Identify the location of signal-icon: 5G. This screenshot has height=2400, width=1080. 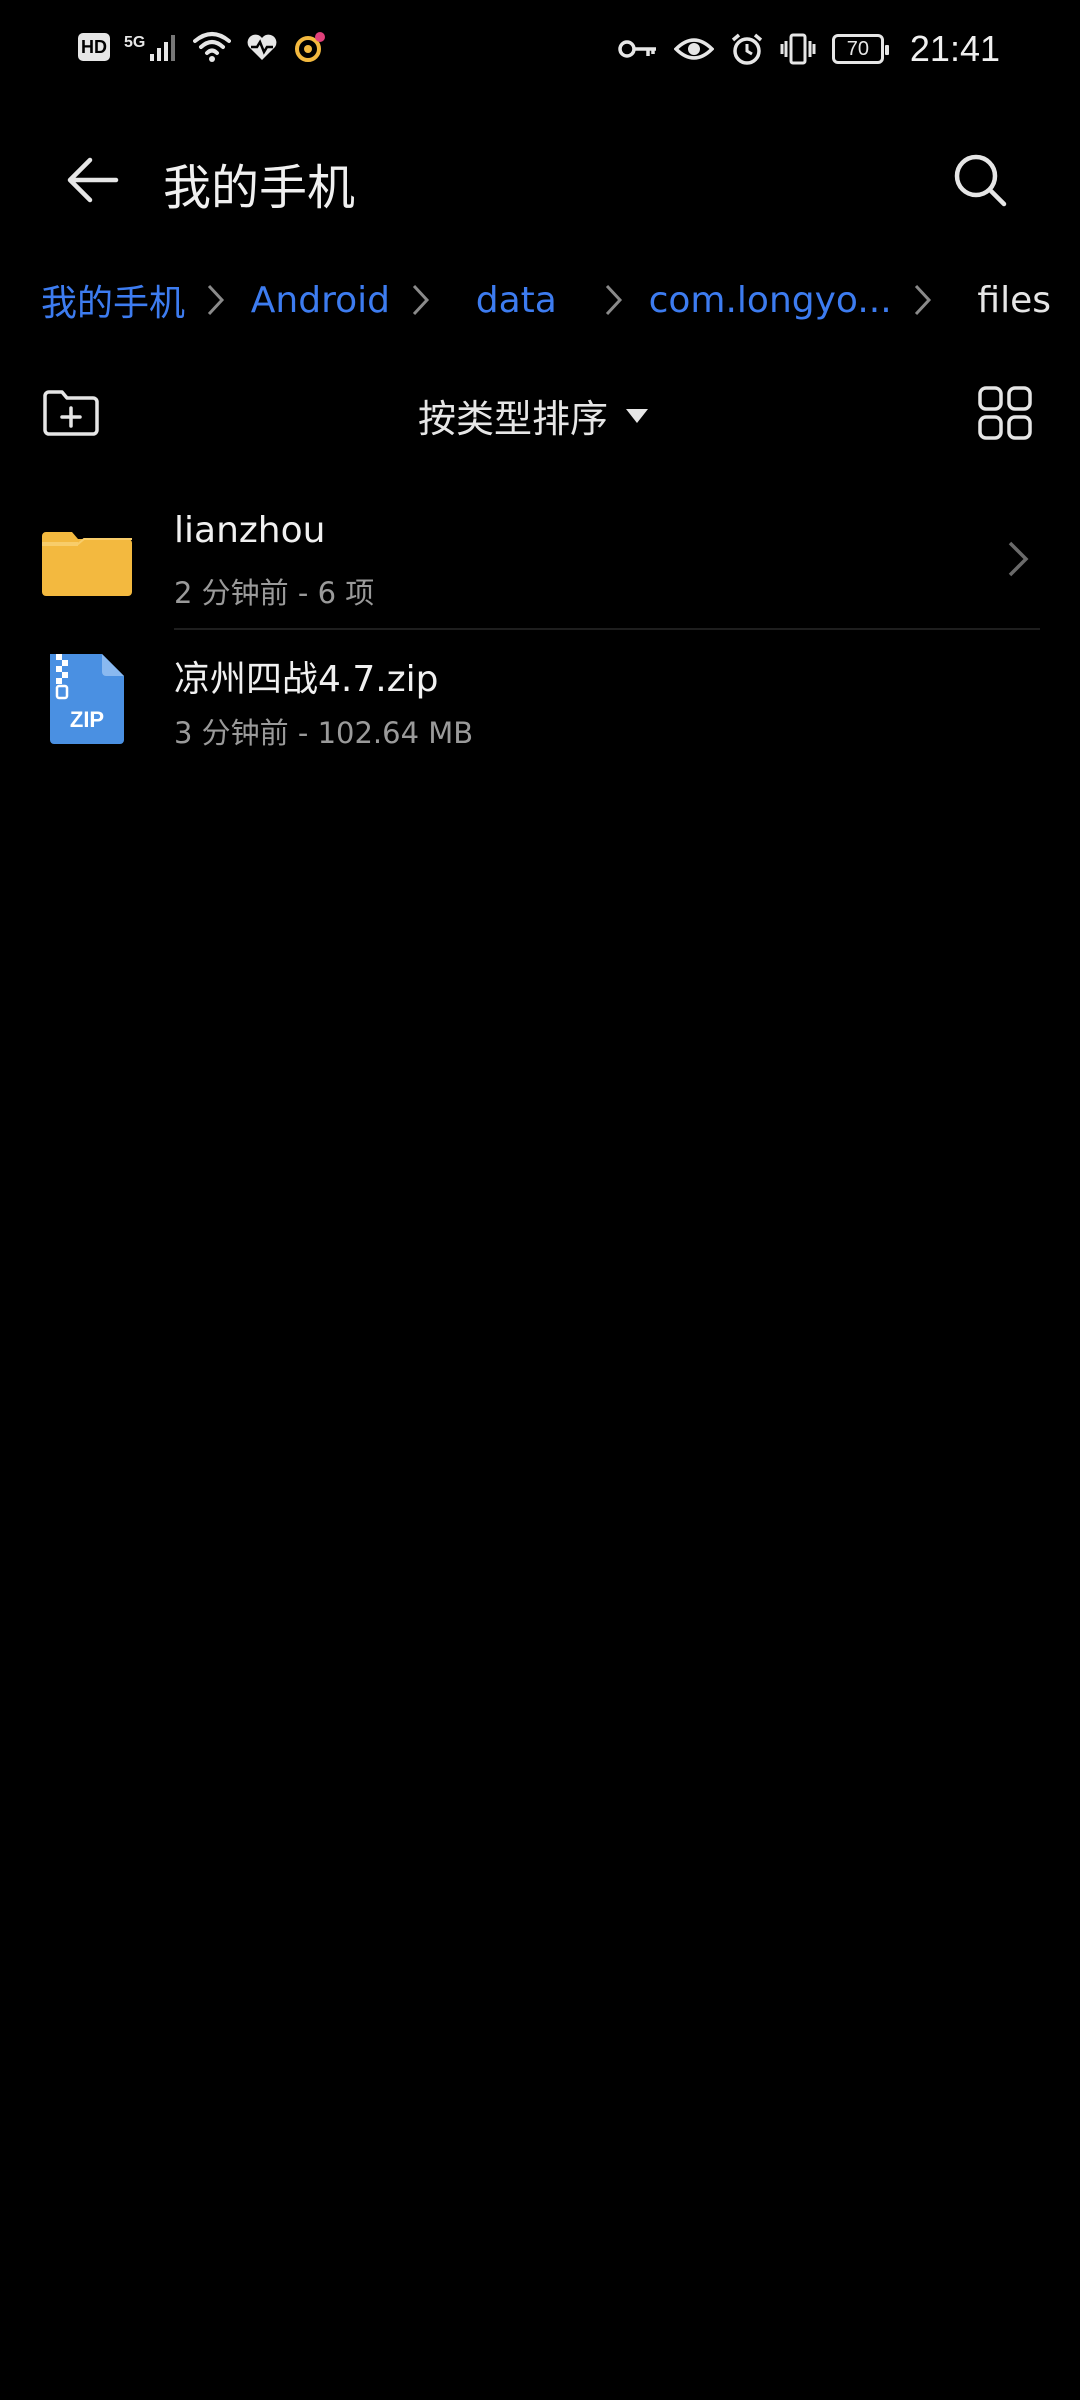
(151, 47).